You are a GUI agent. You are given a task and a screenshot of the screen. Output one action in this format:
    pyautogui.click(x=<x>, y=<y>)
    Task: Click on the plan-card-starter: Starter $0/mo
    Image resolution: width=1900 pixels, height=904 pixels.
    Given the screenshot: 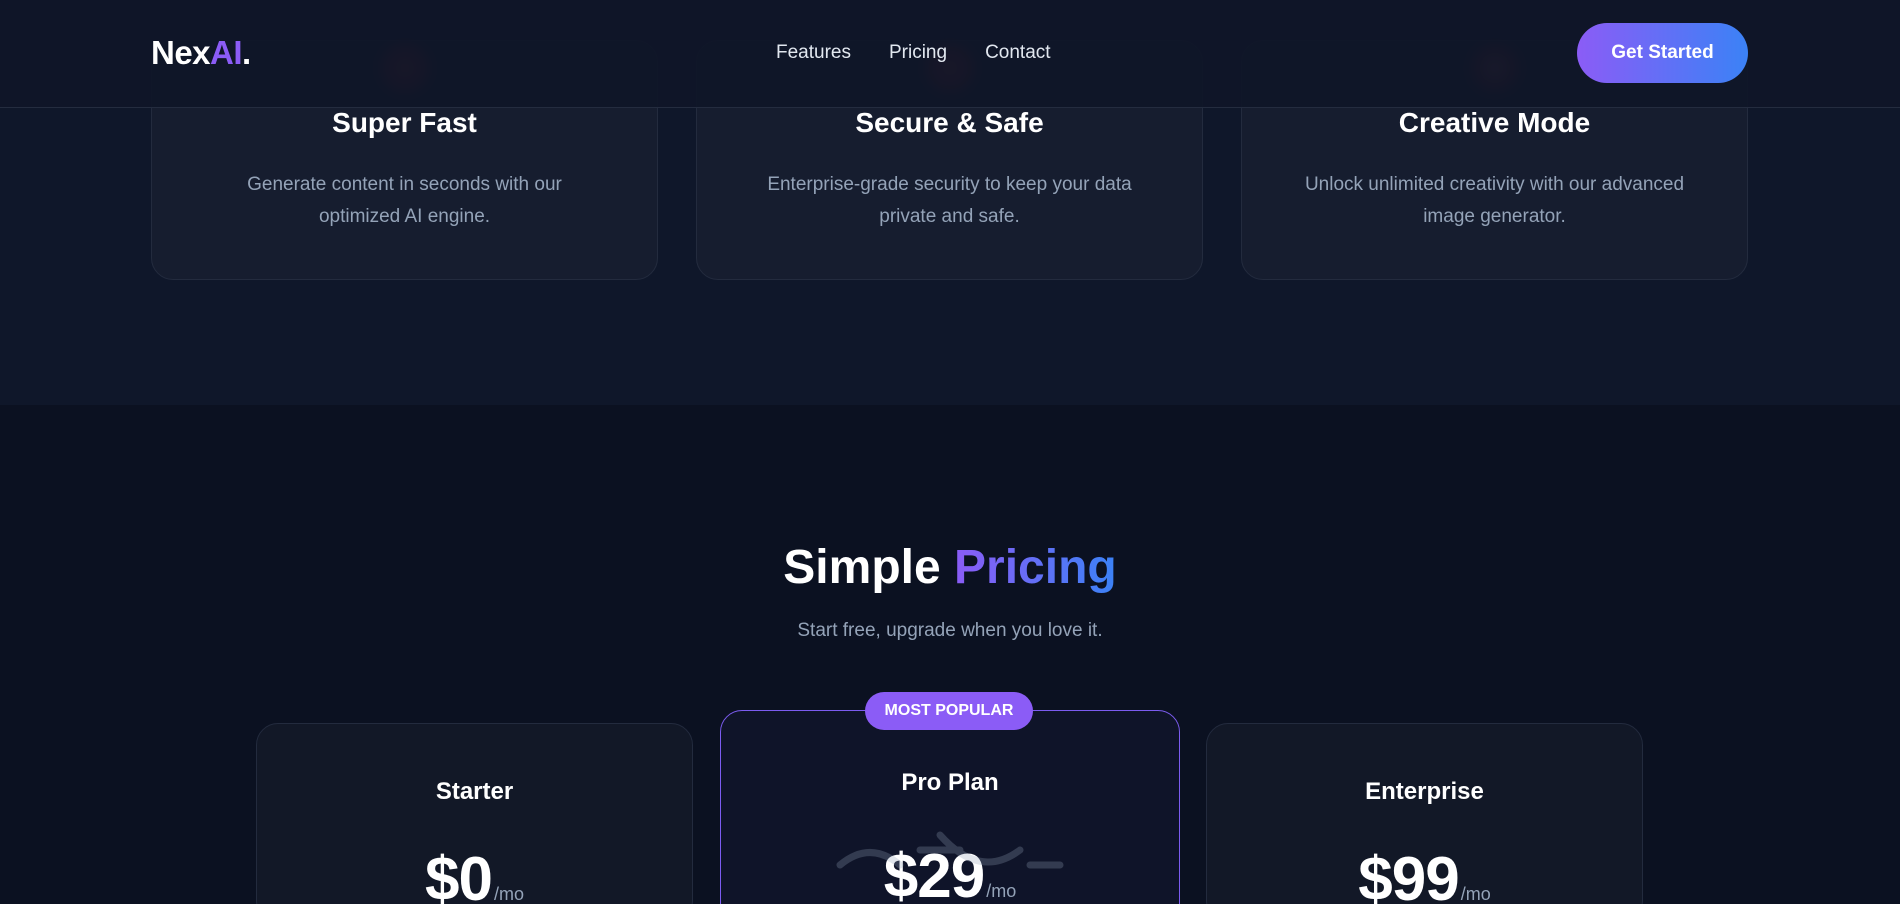 What is the action you would take?
    pyautogui.click(x=474, y=813)
    